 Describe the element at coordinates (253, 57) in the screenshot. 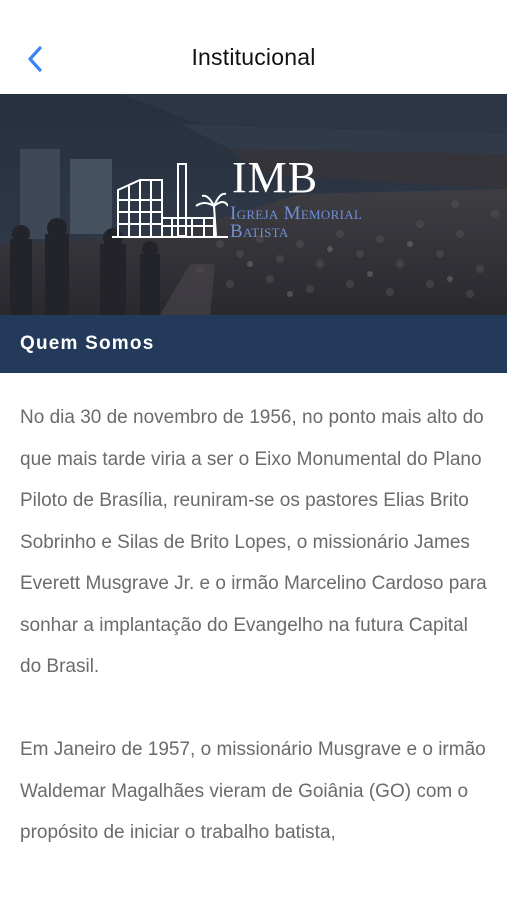

I see `page-title: Institucional` at that location.